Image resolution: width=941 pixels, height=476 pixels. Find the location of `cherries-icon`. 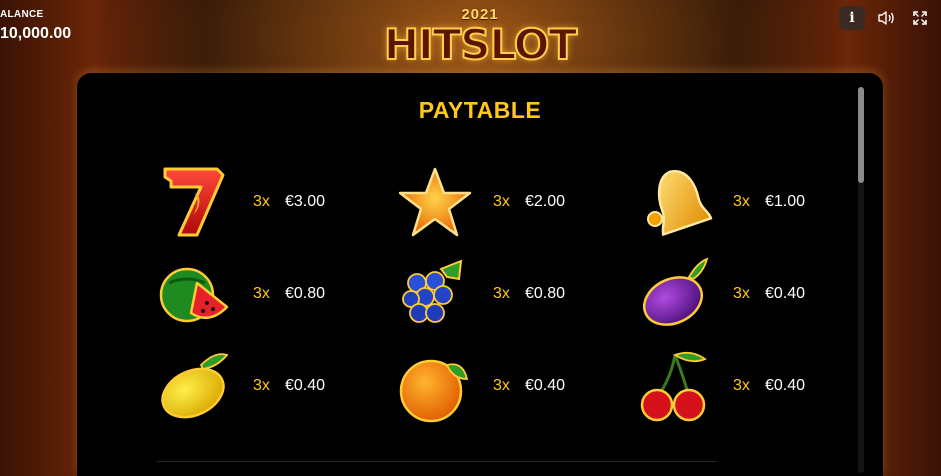

cherries-icon is located at coordinates (673, 386).